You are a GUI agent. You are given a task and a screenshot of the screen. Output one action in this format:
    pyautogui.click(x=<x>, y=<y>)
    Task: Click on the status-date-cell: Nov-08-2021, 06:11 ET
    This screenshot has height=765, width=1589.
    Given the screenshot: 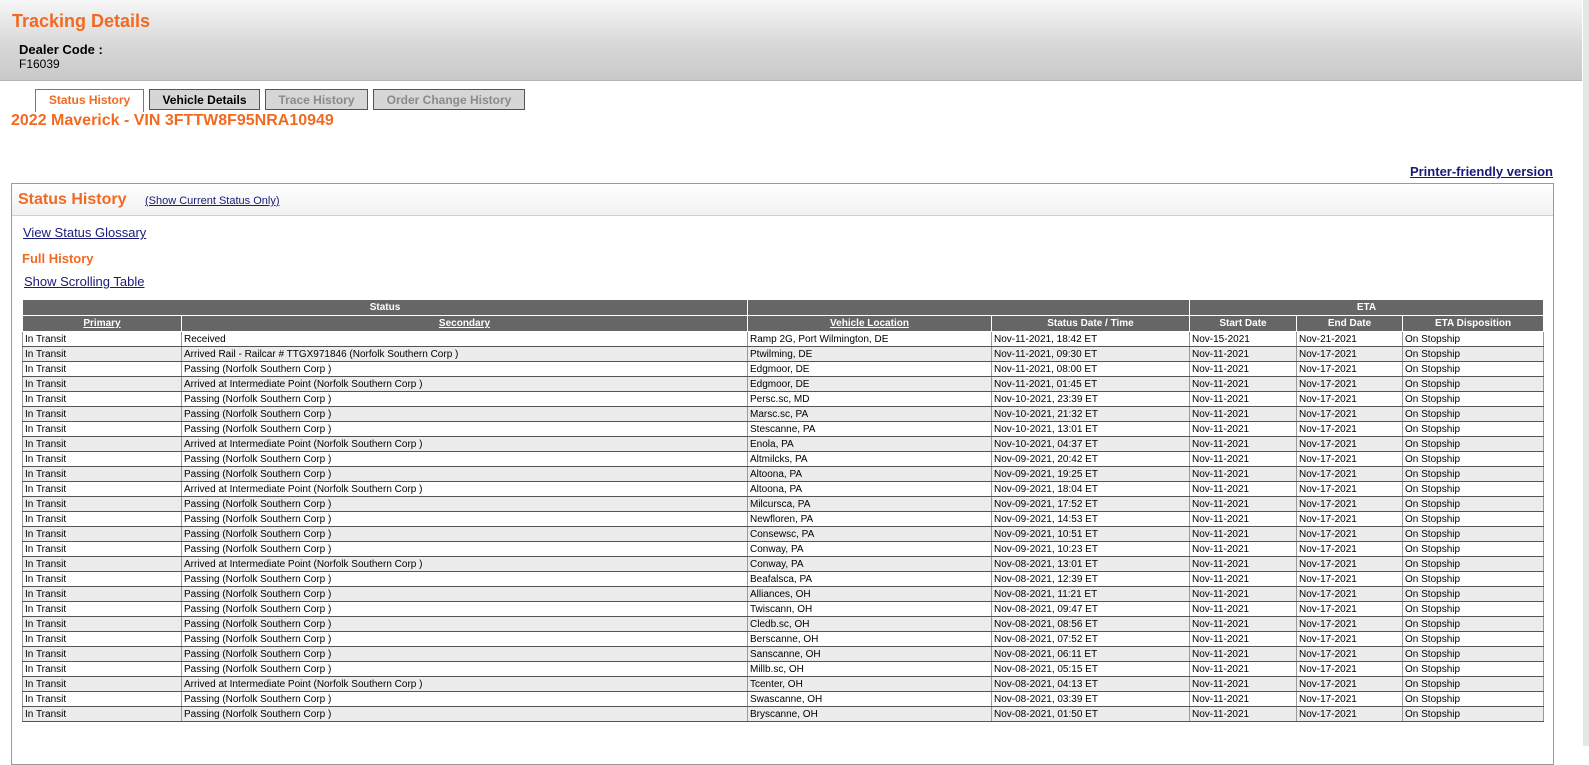 What is the action you would take?
    pyautogui.click(x=1090, y=654)
    